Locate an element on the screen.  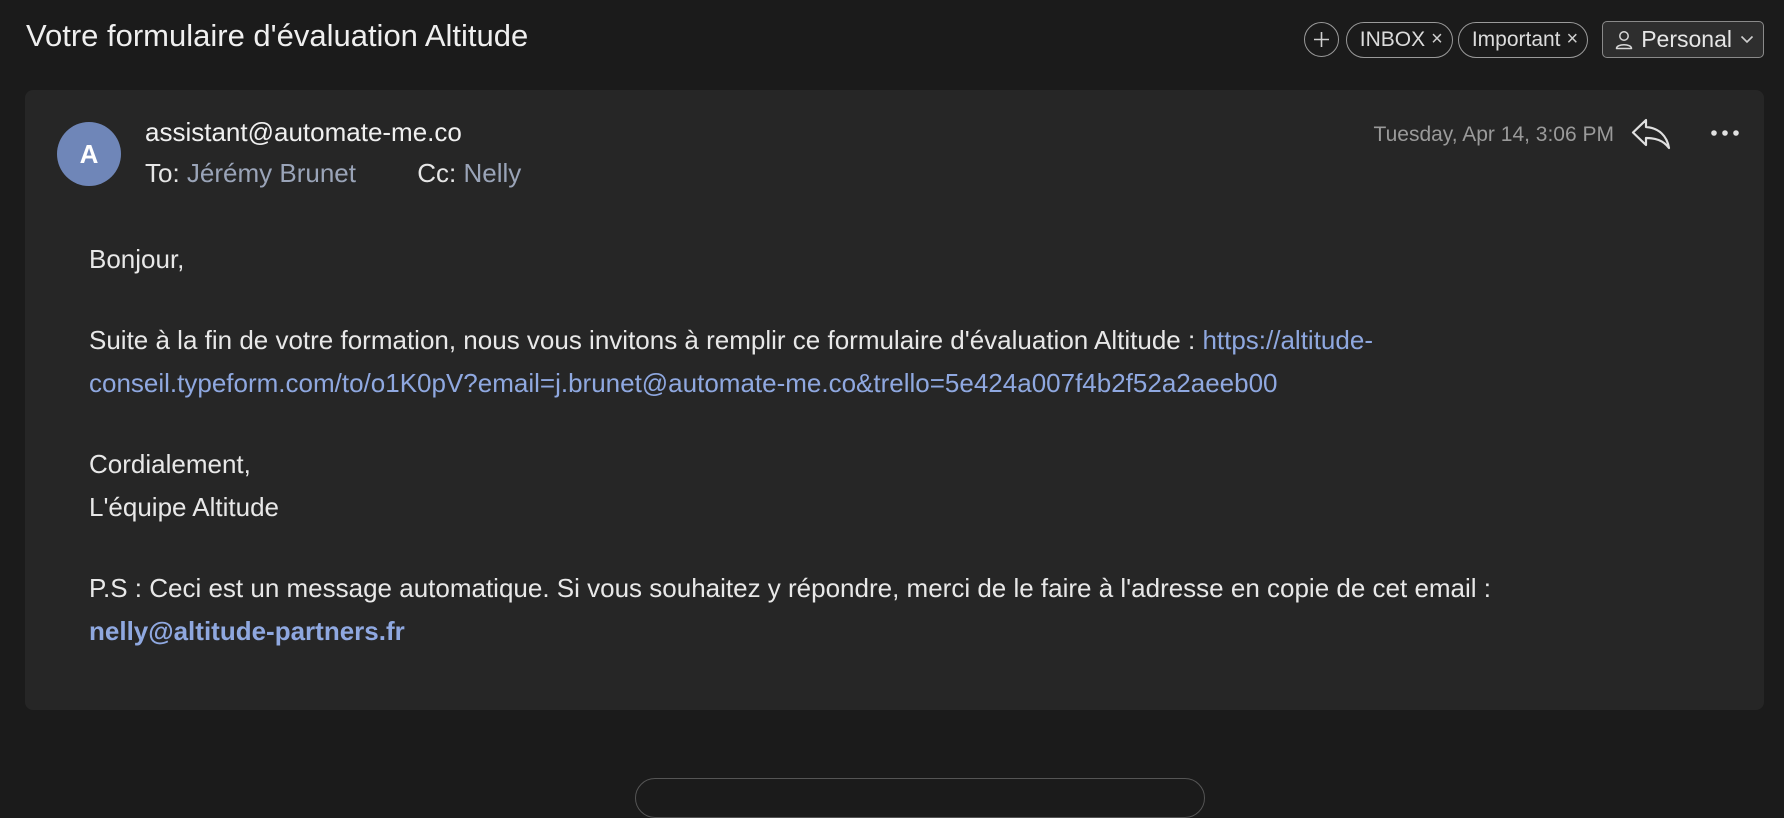
avatar: A is located at coordinates (89, 154).